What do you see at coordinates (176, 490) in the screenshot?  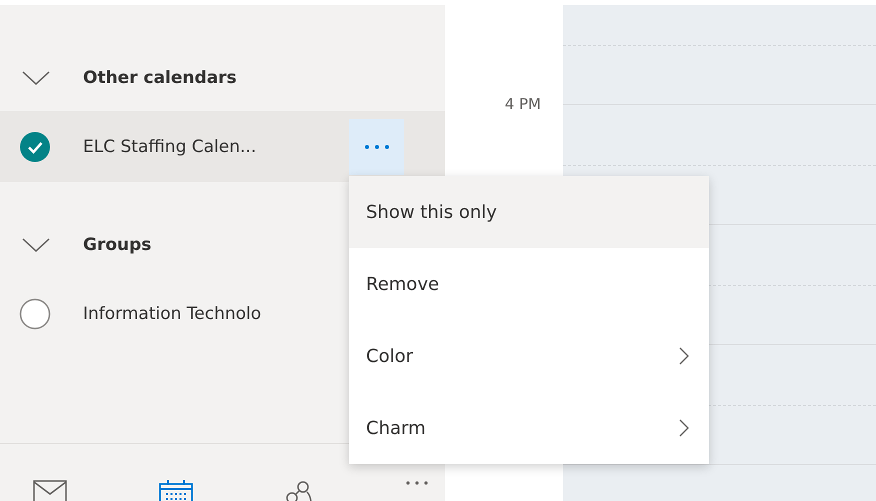 I see `calendar-icon` at bounding box center [176, 490].